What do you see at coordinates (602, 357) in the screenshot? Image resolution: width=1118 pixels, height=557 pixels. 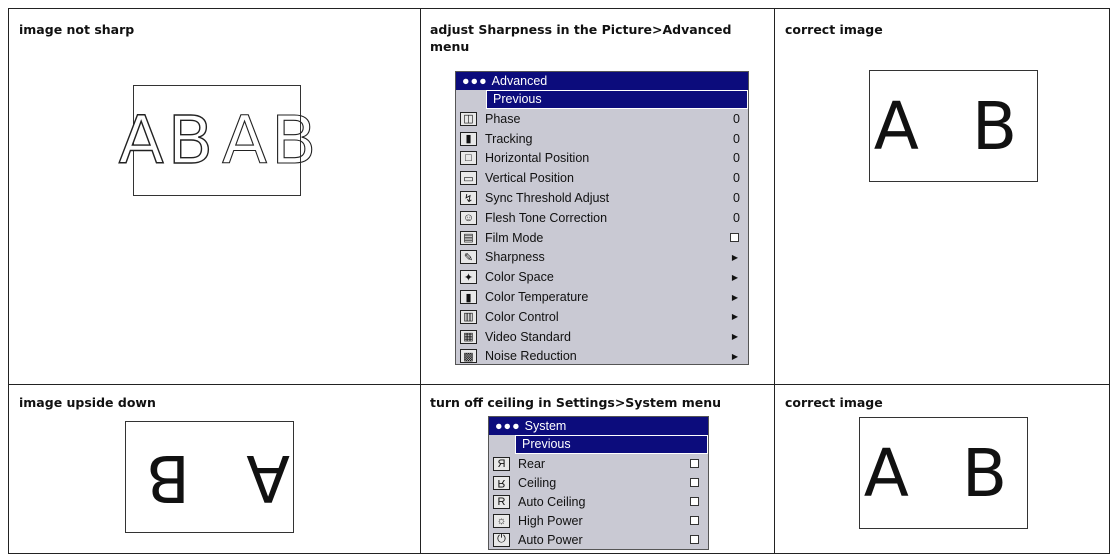 I see `advanced-menu-item: ▩ Noise Reduction ▶` at bounding box center [602, 357].